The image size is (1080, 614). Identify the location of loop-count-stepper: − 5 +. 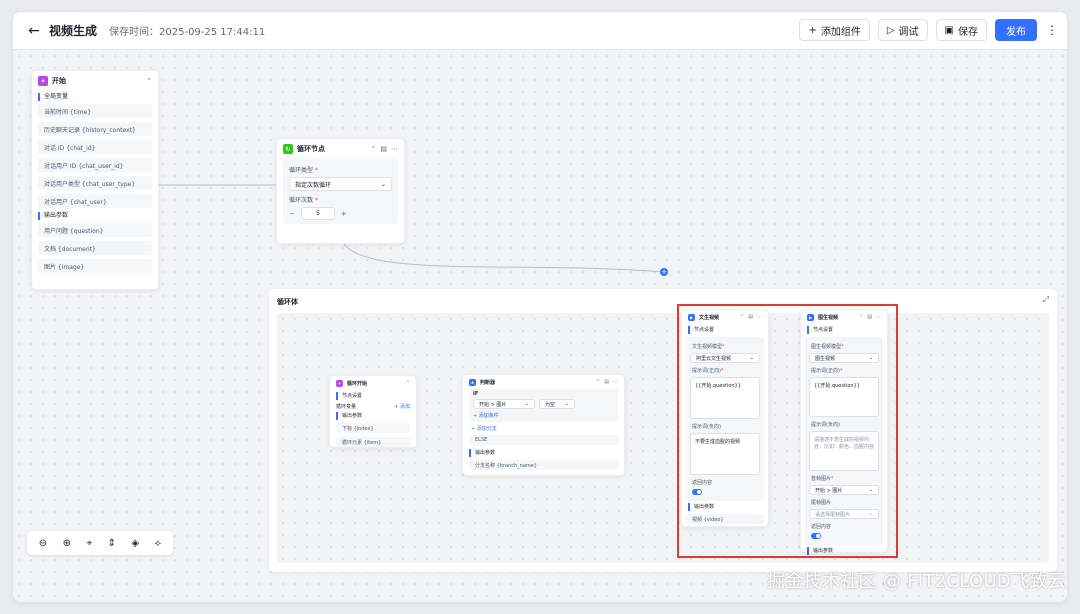
(340, 213).